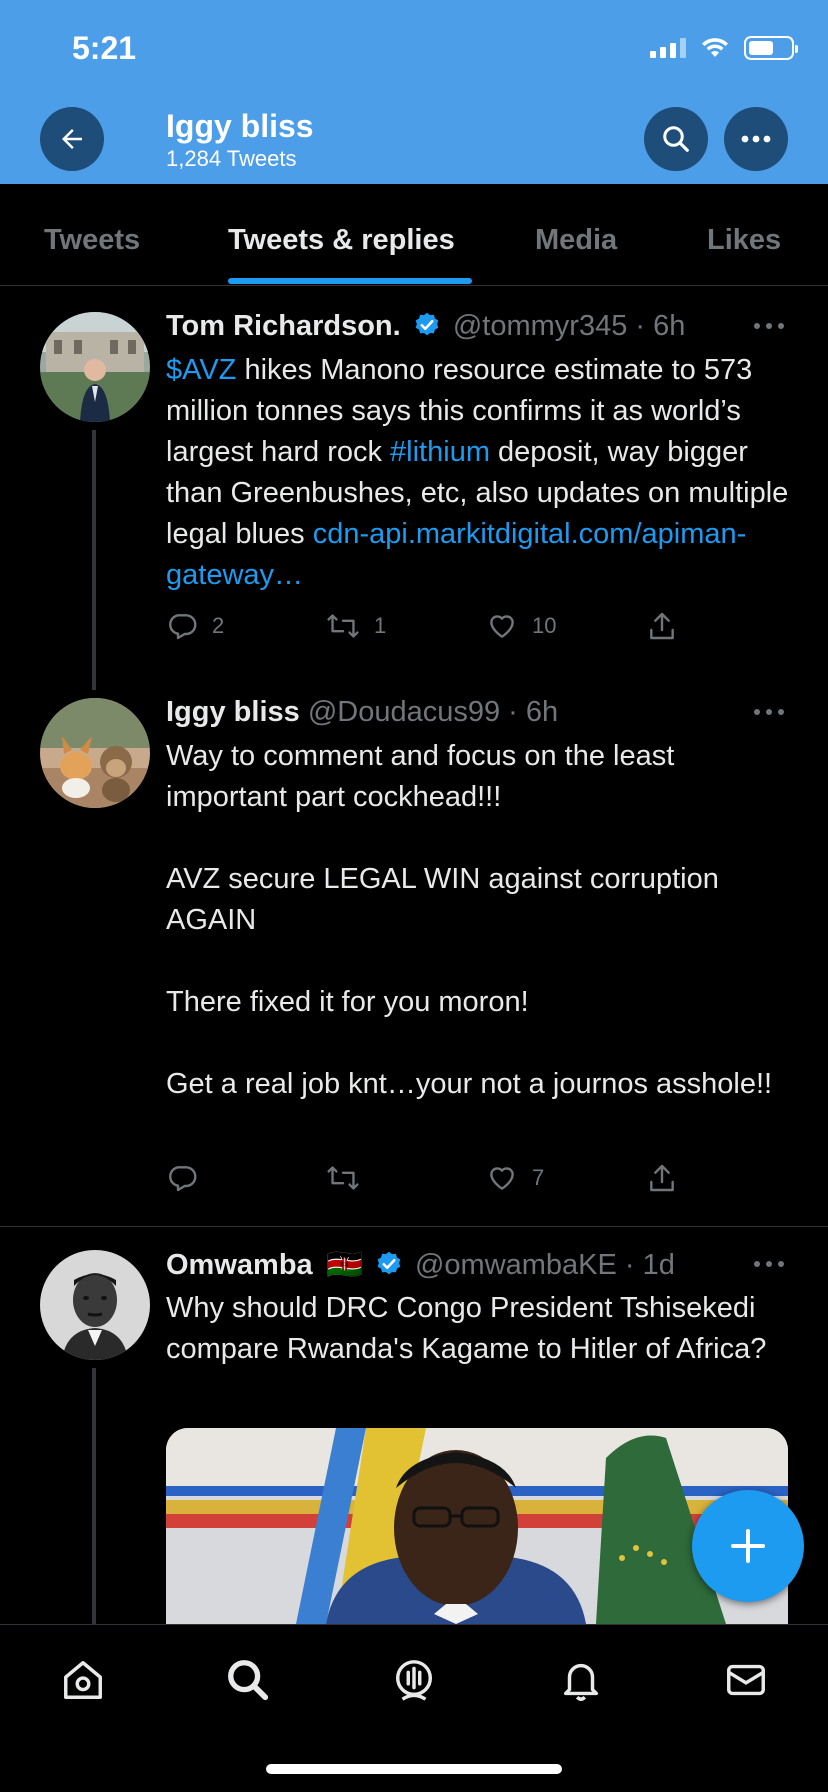 Image resolution: width=828 pixels, height=1792 pixels. I want to click on kenya-flag-emoji: 🇰🇪, so click(344, 1265).